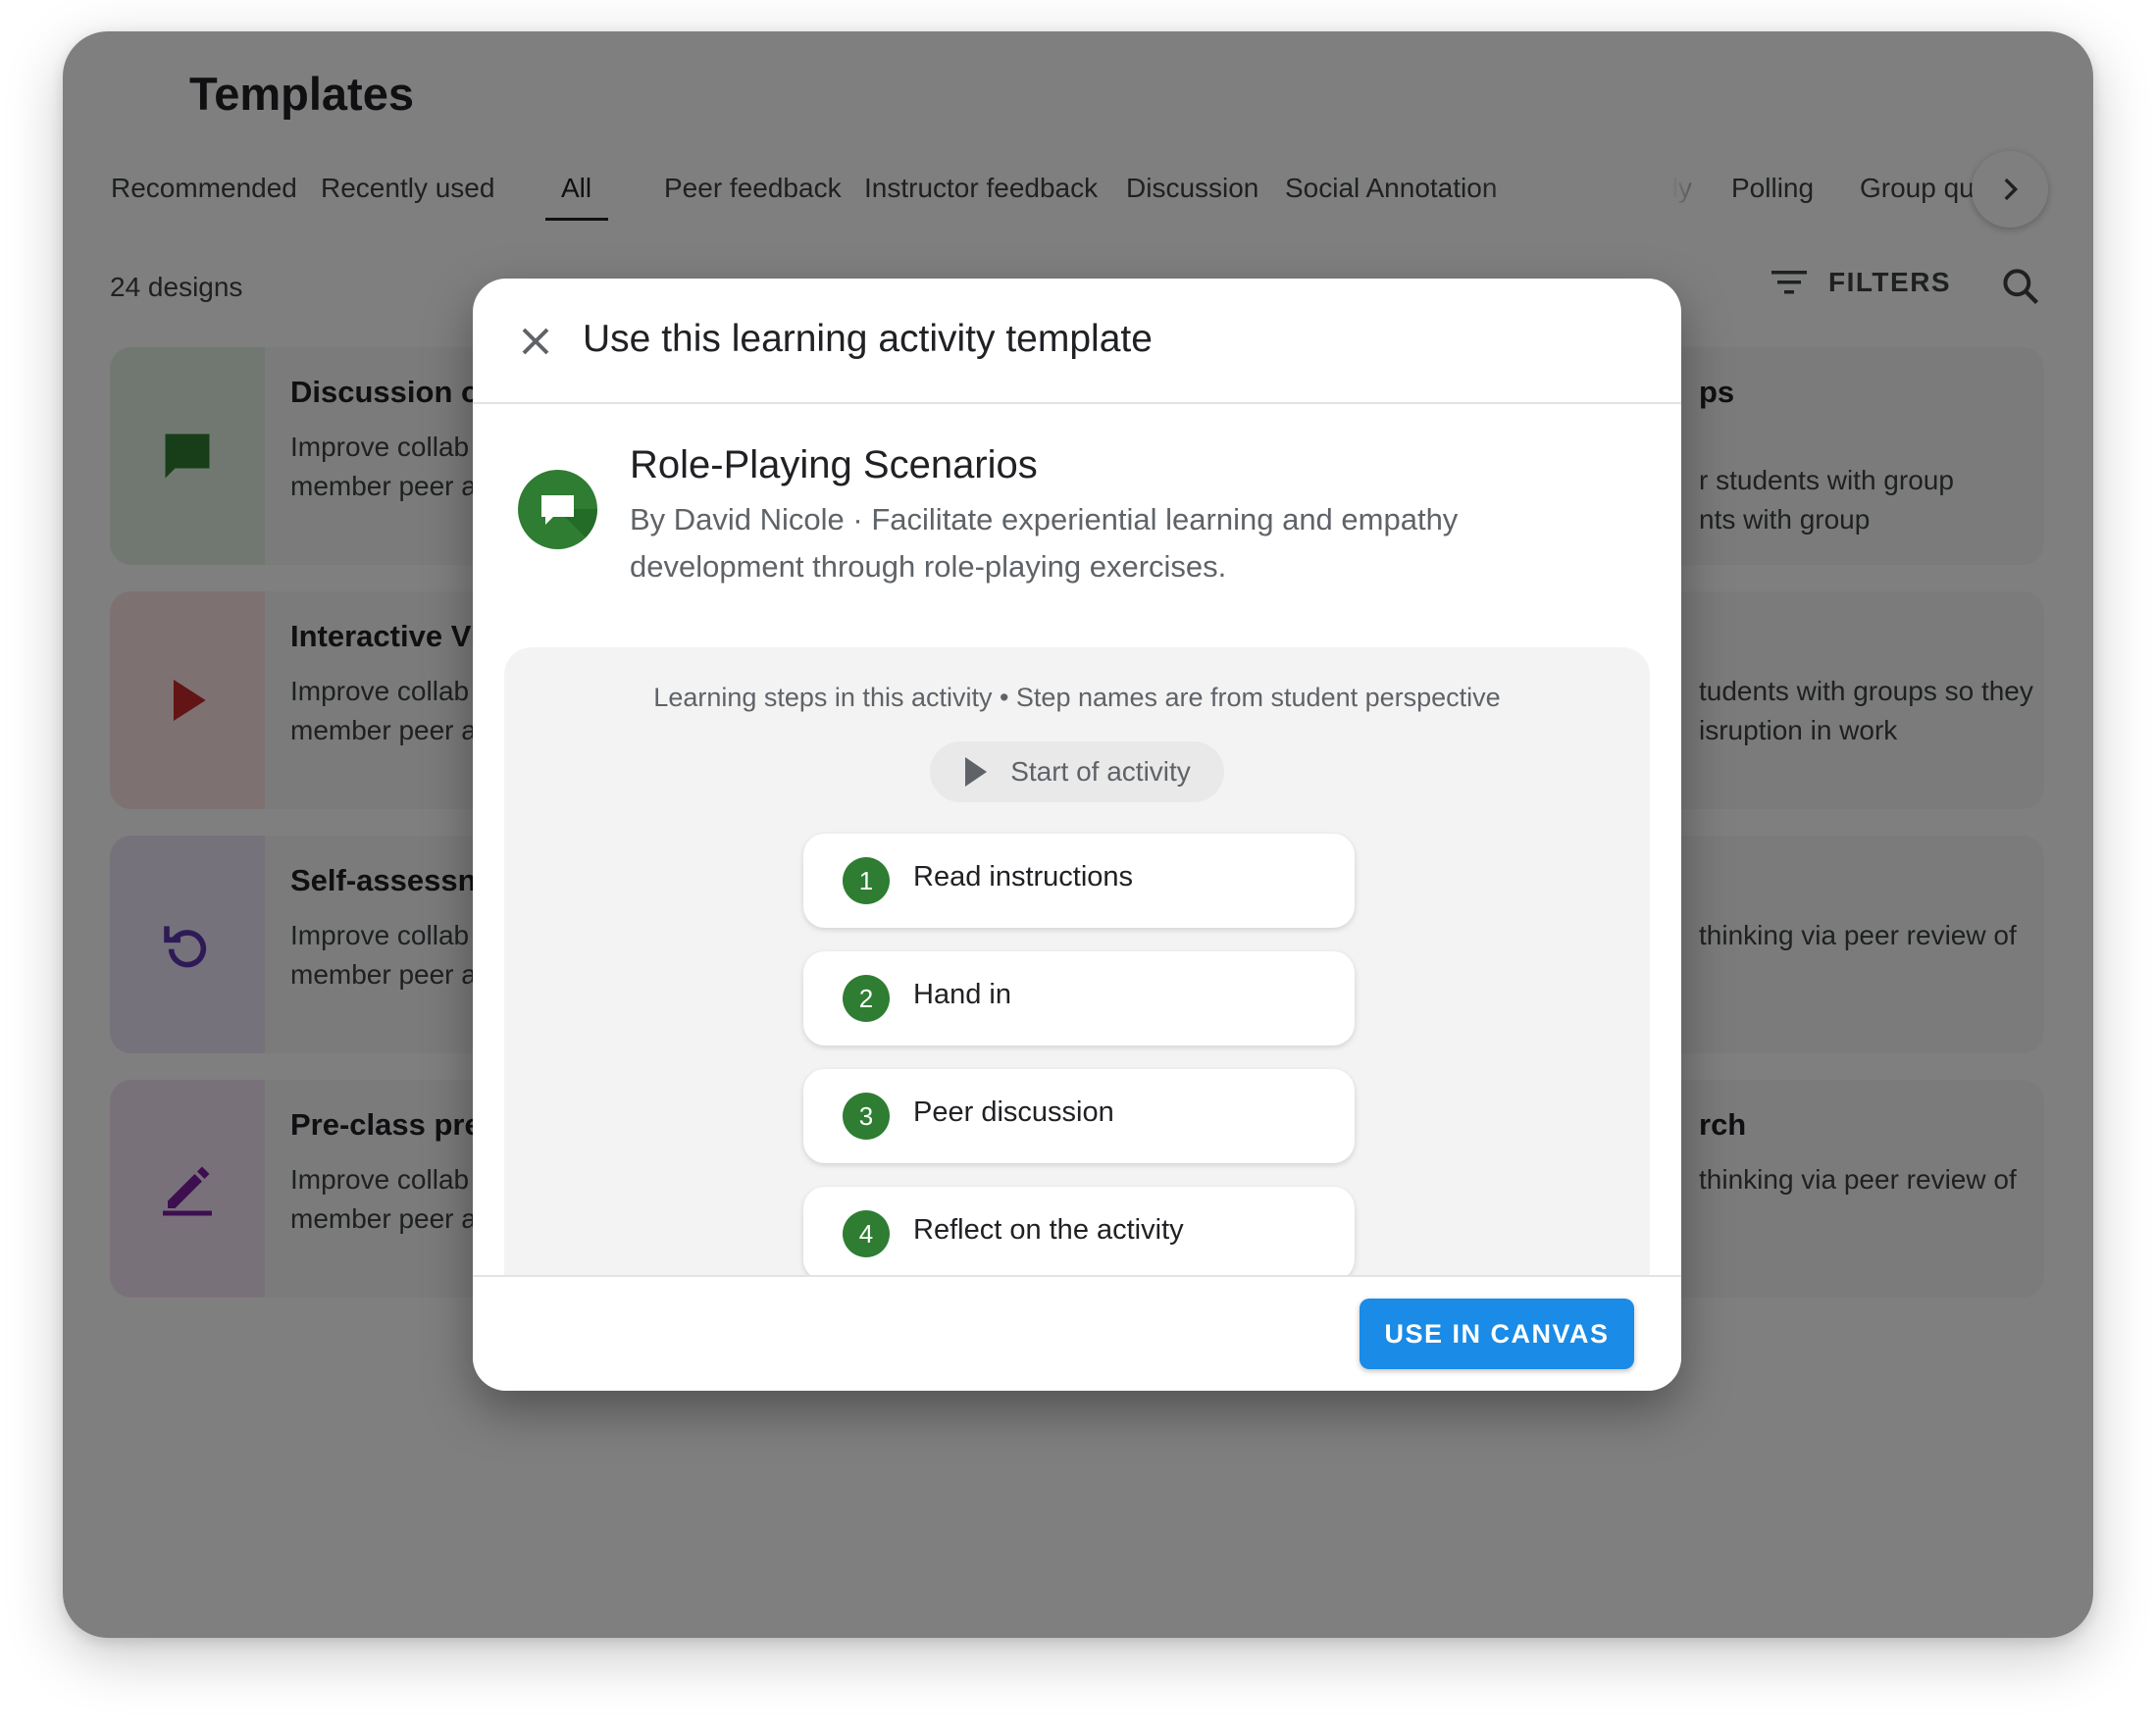 This screenshot has height=1734, width=2156. Describe the element at coordinates (1023, 876) in the screenshot. I see `step-label: Read instructions` at that location.